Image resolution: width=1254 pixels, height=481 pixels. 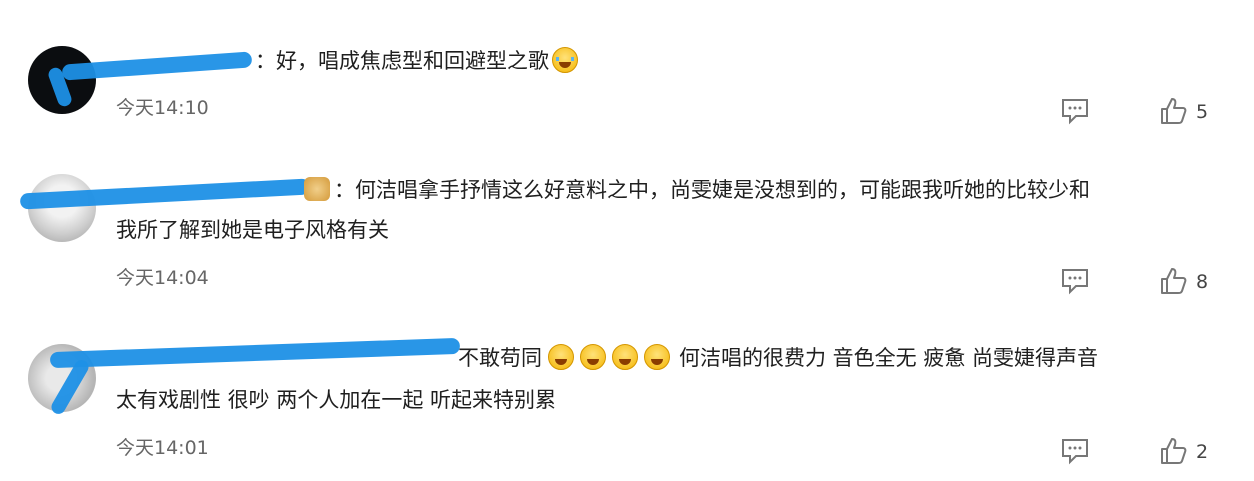 I want to click on comment-text: ：何洁唱拿手抒情这么好意料之中，尚雯婕是没想到的，可能跟我听她的比较少和, so click(x=695, y=190).